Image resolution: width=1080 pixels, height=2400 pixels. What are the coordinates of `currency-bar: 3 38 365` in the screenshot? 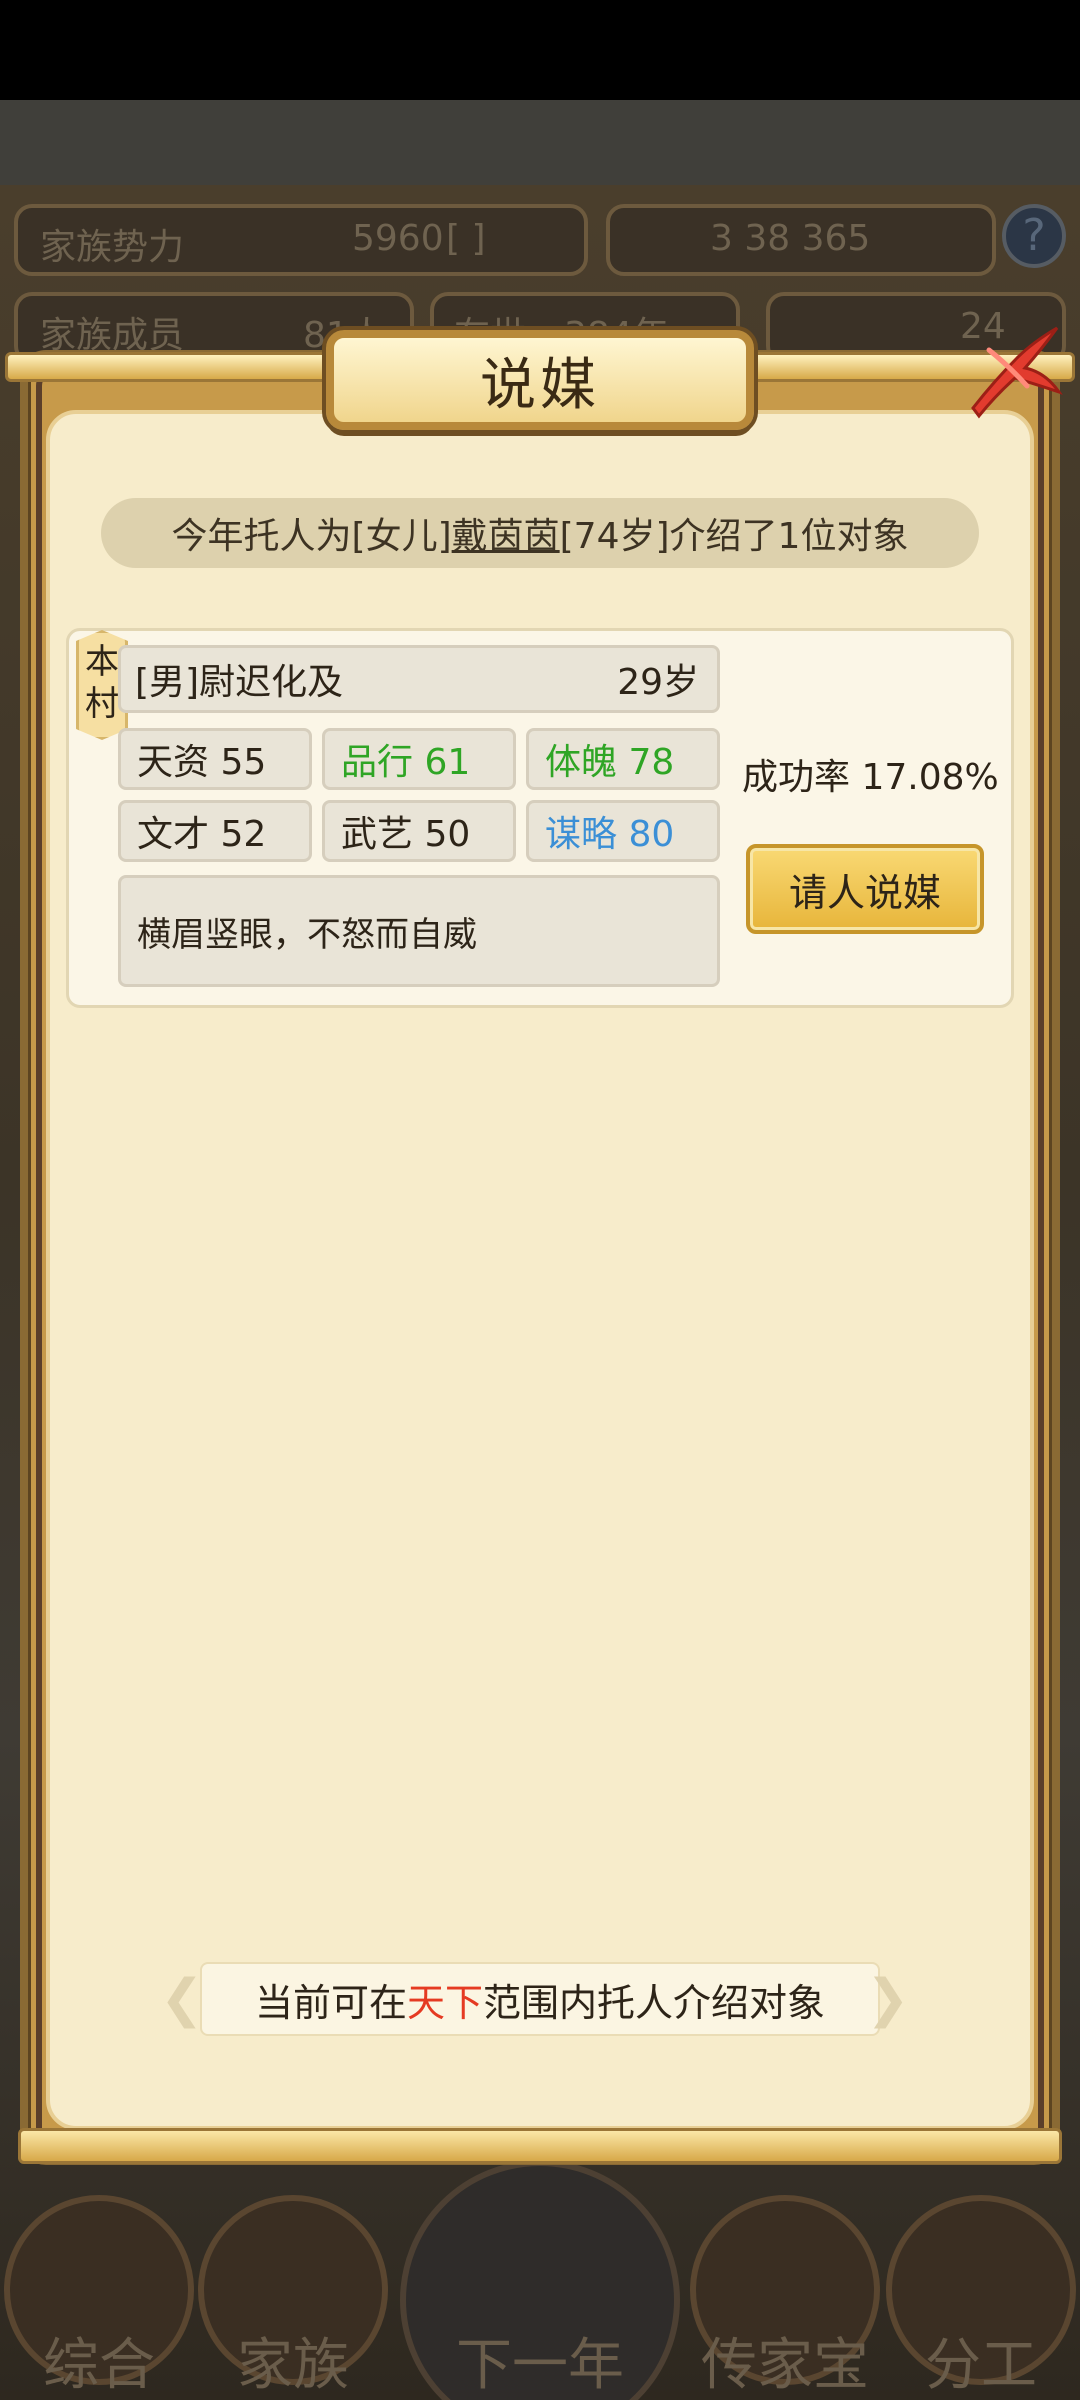 It's located at (801, 240).